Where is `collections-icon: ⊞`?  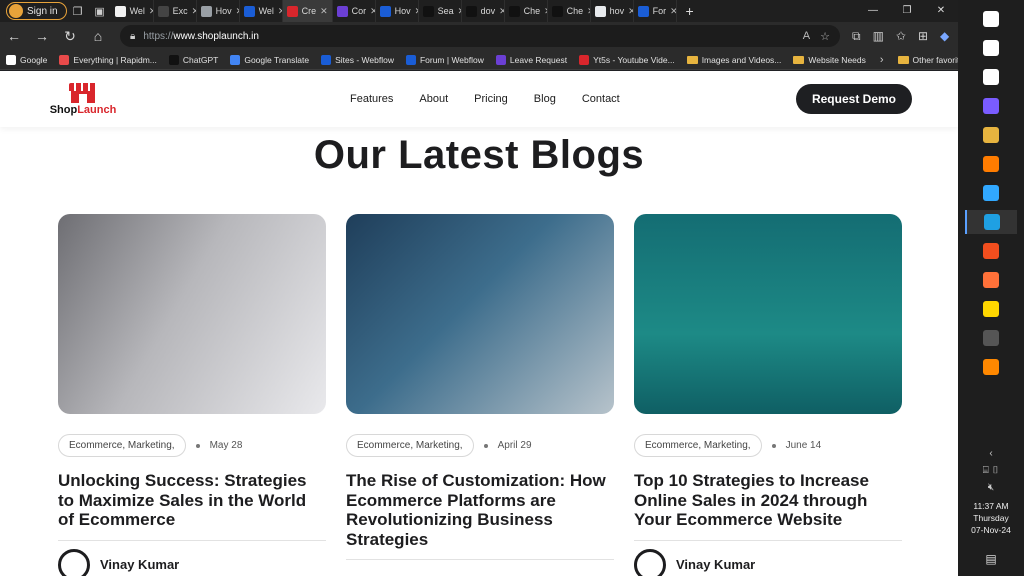 collections-icon: ⊞ is located at coordinates (923, 36).